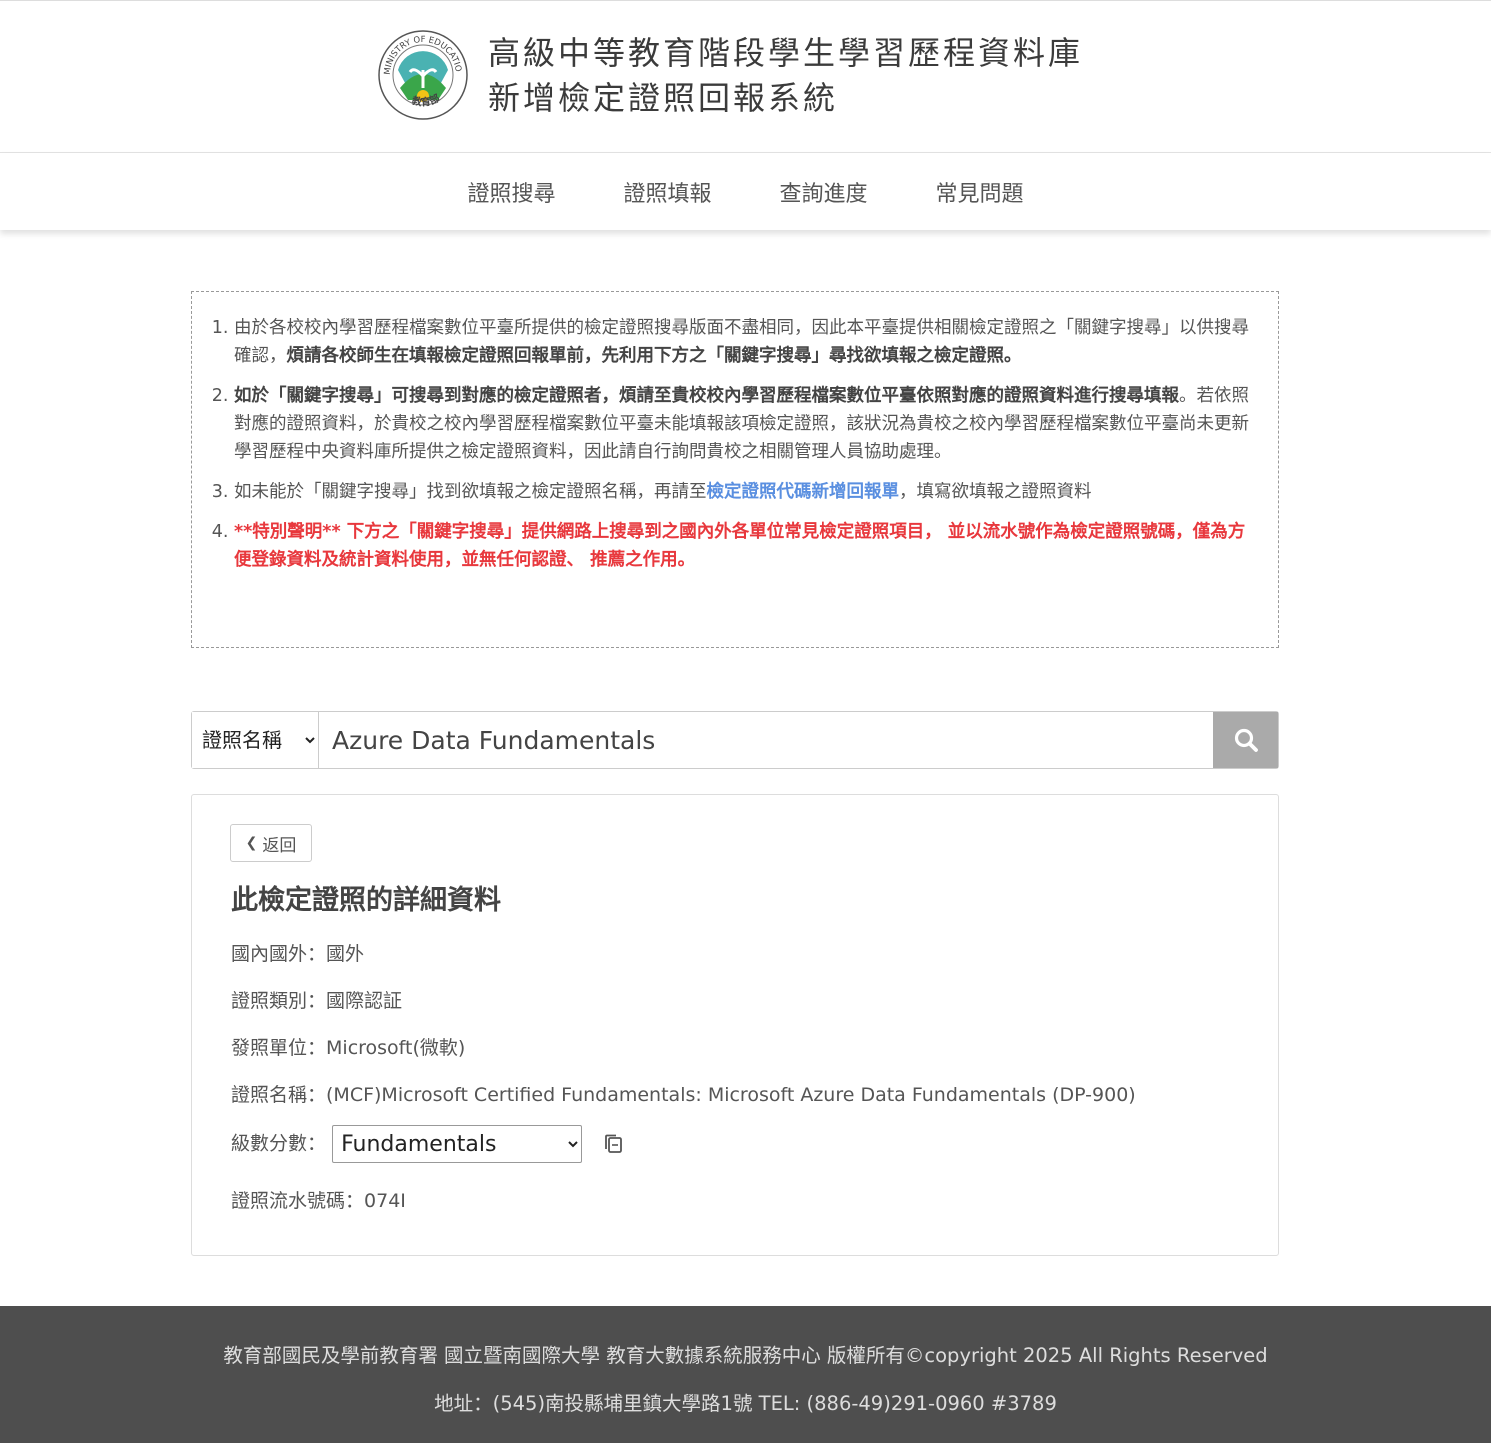 The height and width of the screenshot is (1443, 1491). I want to click on detail-level-row: 級數分數： Fundamentals, so click(427, 1144).